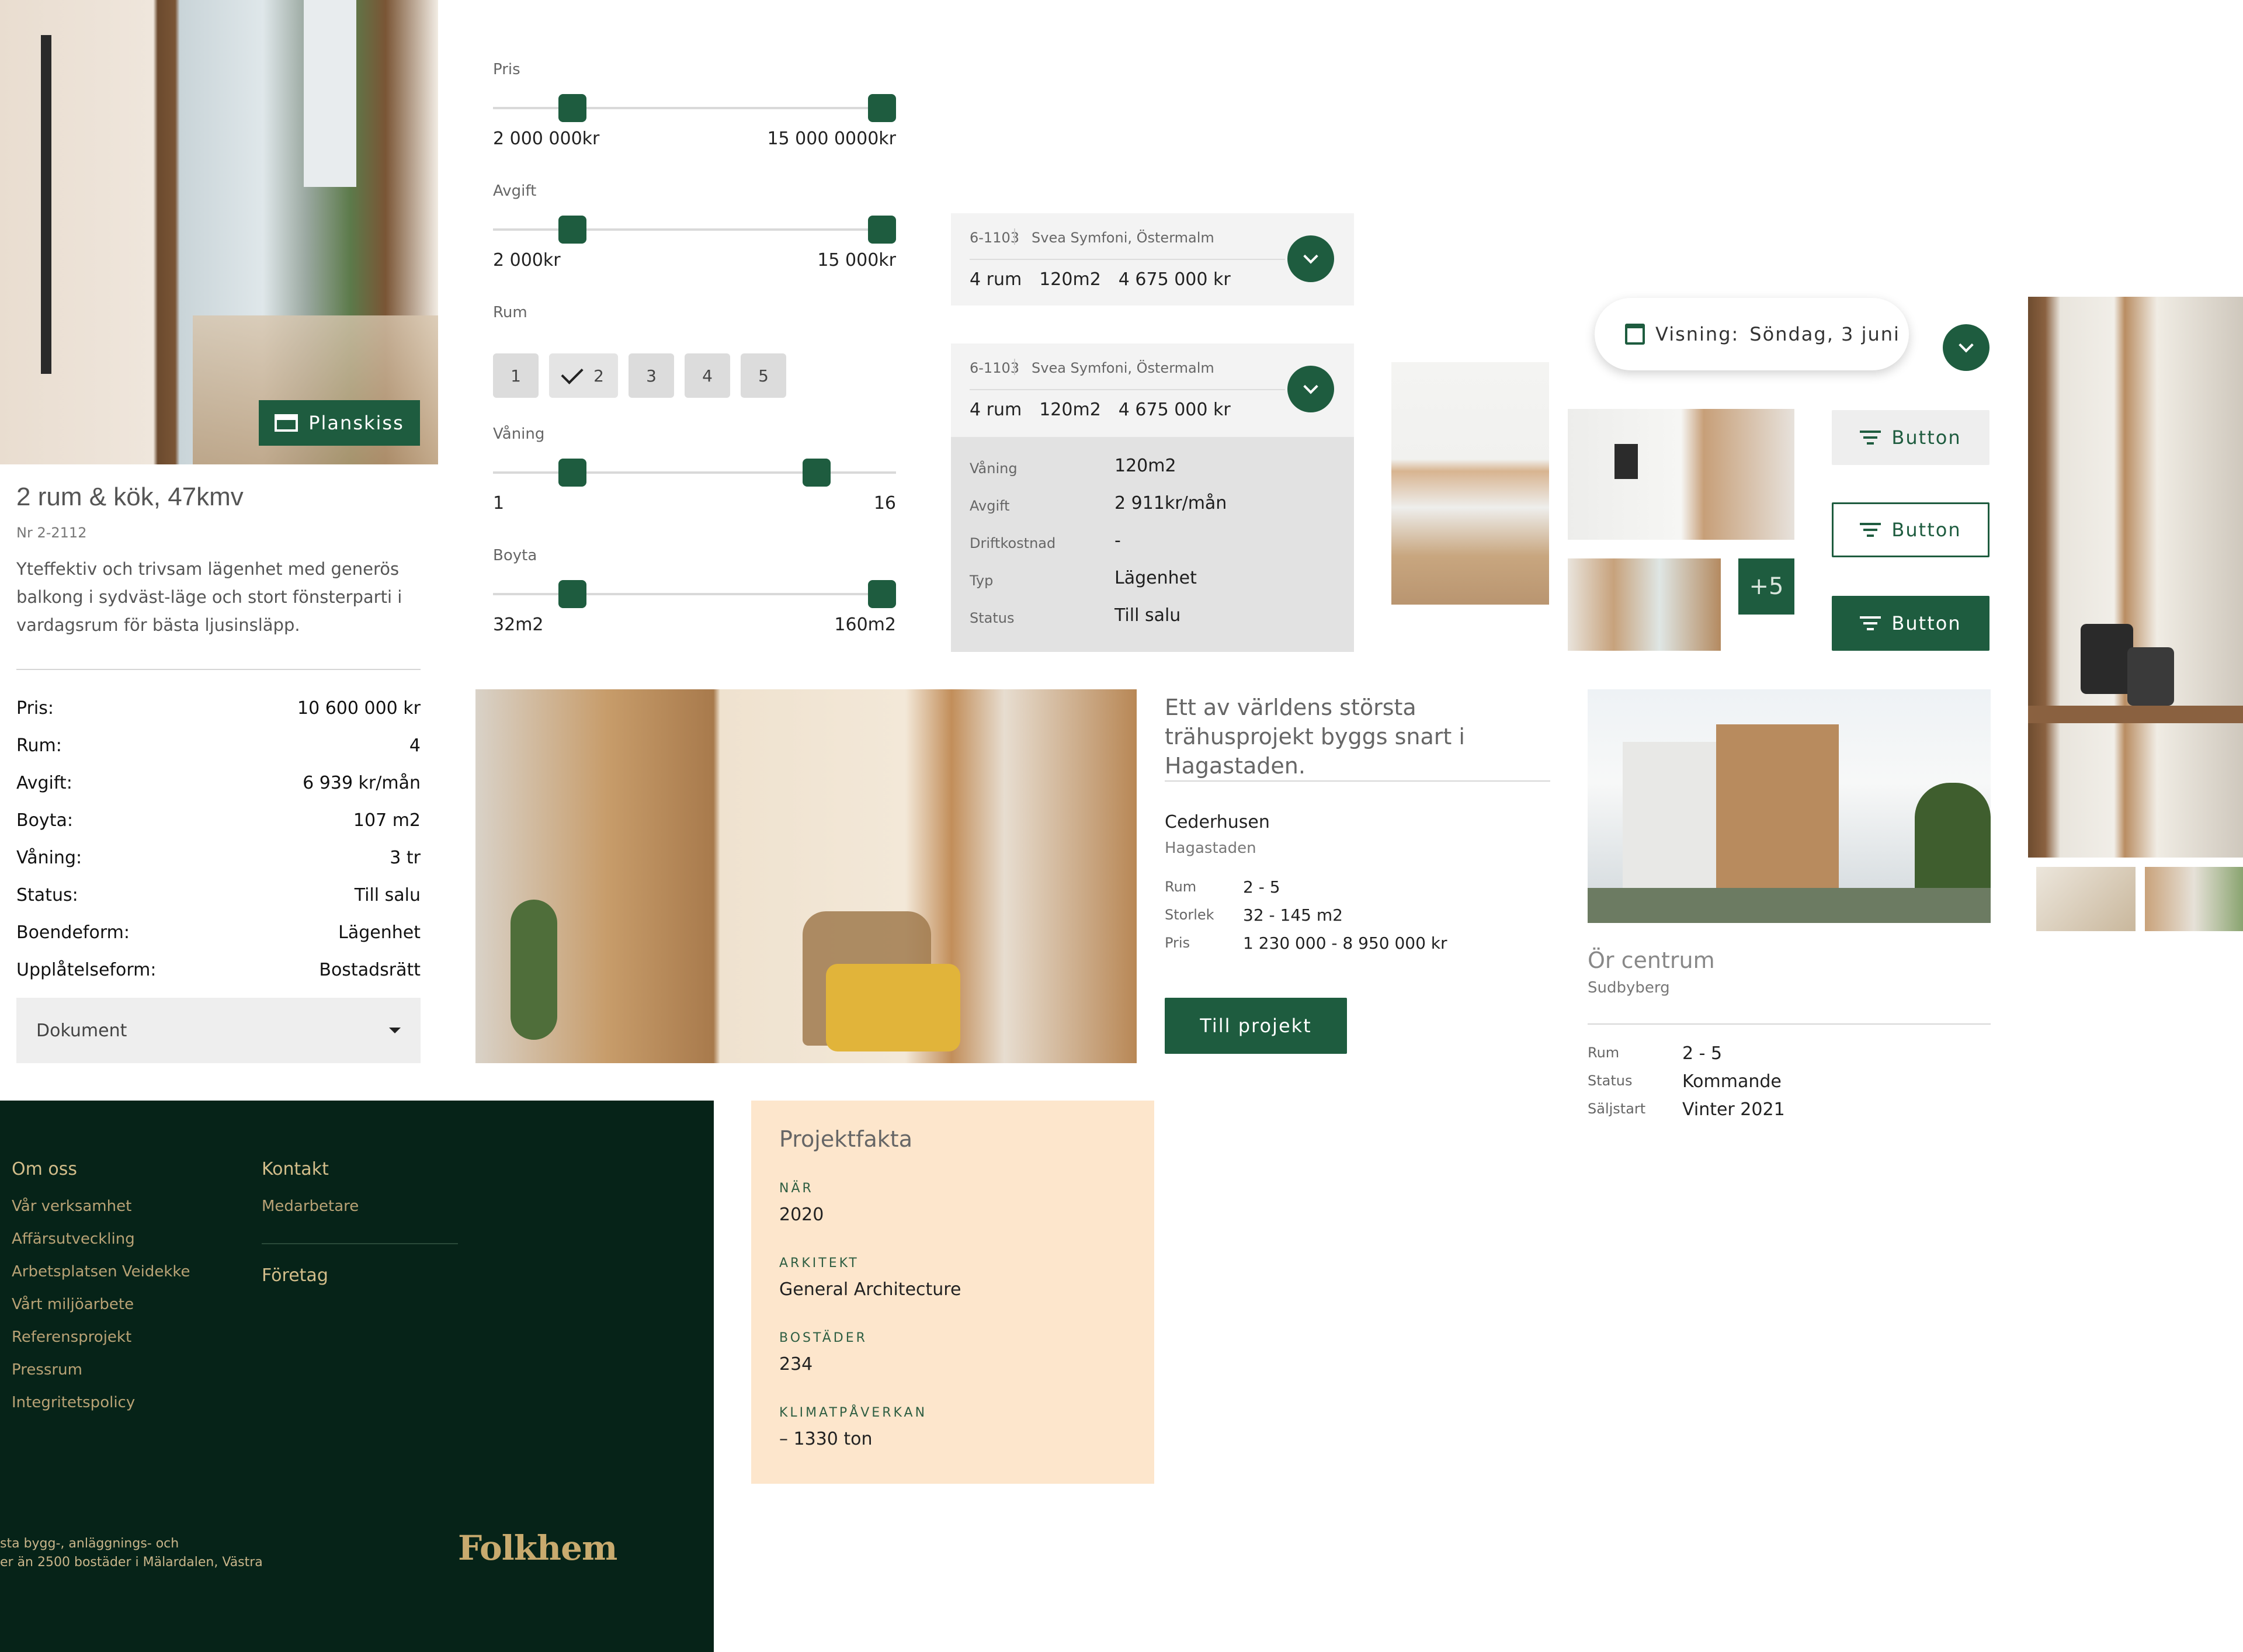  Describe the element at coordinates (1825, 334) in the screenshot. I see `viewing-date: Söndag, 3 juni` at that location.